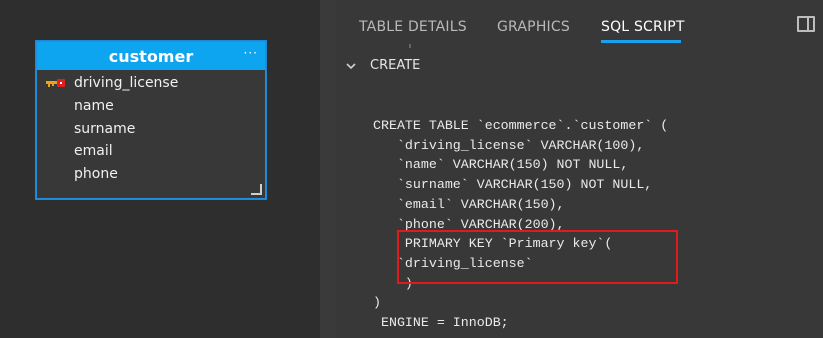  What do you see at coordinates (93, 151) in the screenshot?
I see `field-label: email` at bounding box center [93, 151].